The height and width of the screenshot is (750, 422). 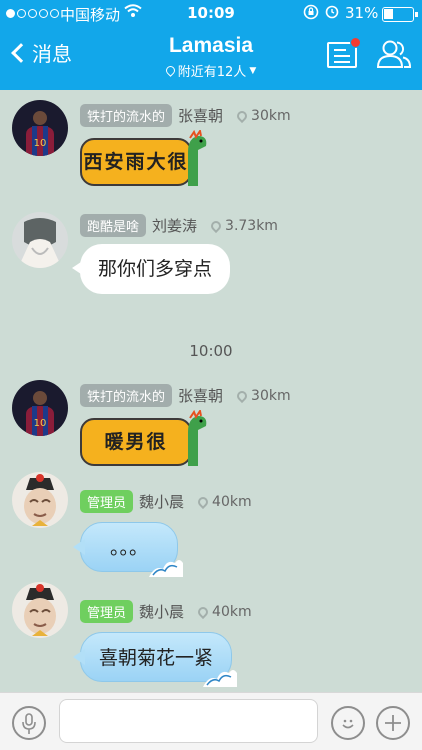 I want to click on back-label: 消息, so click(x=52, y=54).